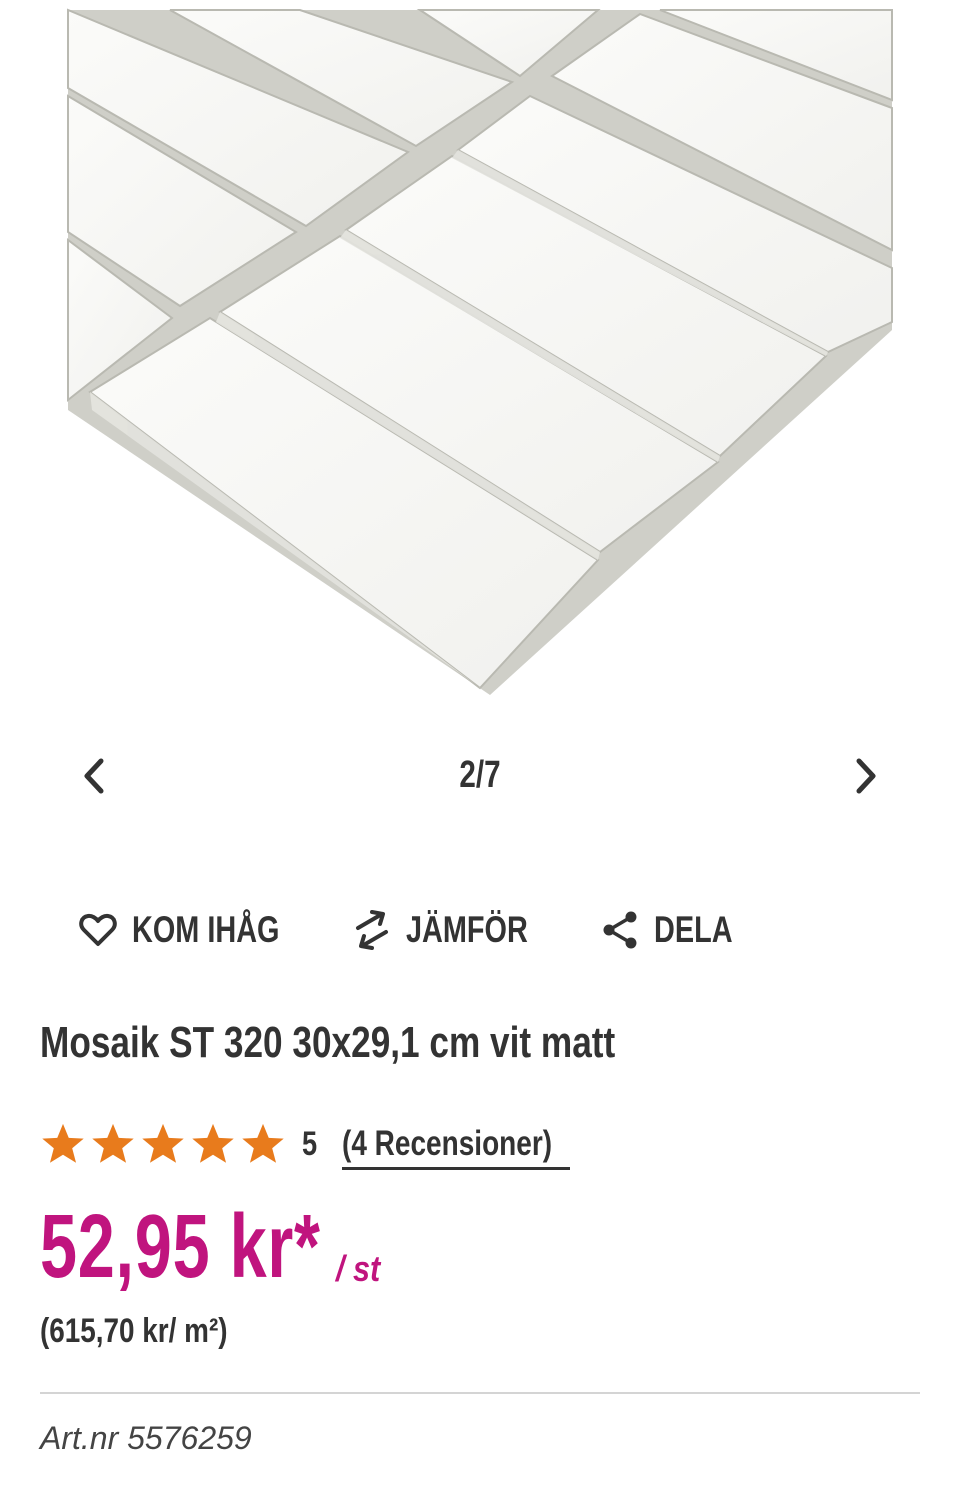 The height and width of the screenshot is (1501, 960). I want to click on heart-icon, so click(98, 930).